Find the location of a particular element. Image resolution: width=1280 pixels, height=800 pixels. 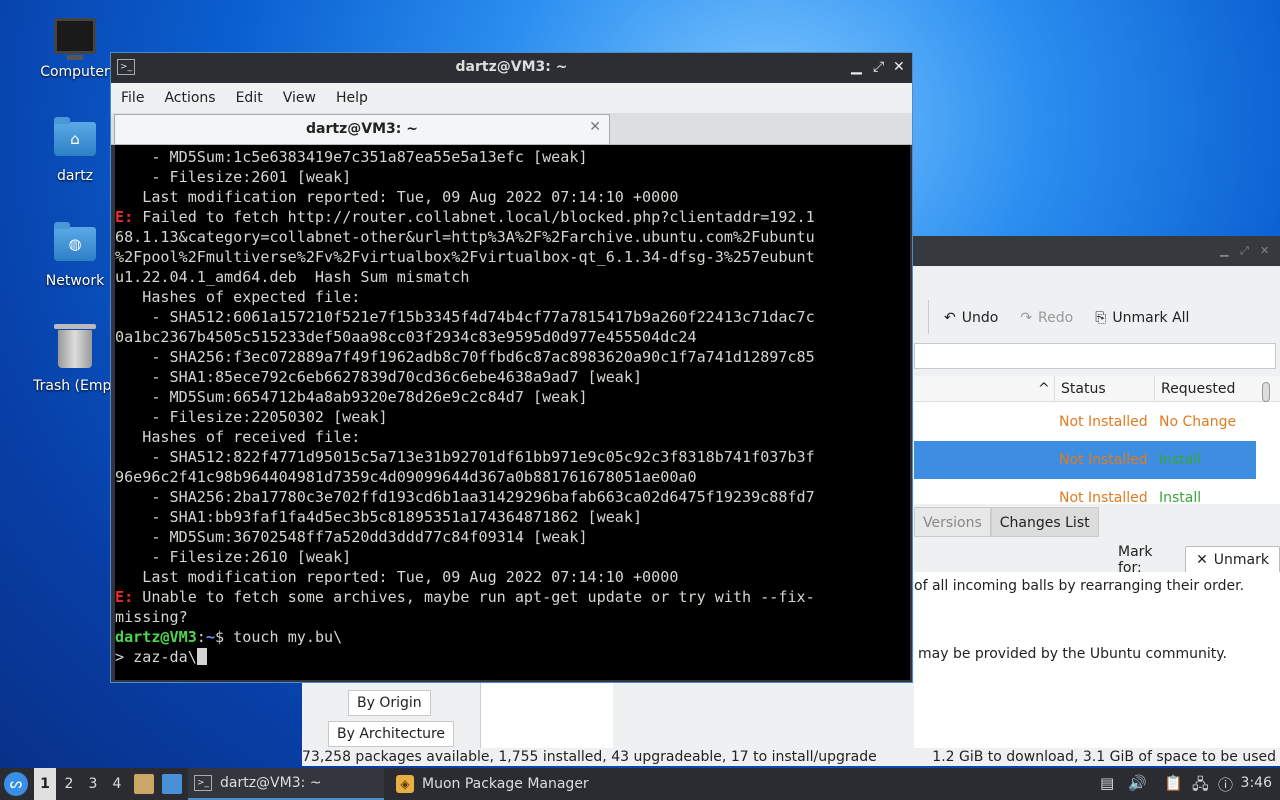

row-status: Not Installed is located at coordinates (1103, 460).